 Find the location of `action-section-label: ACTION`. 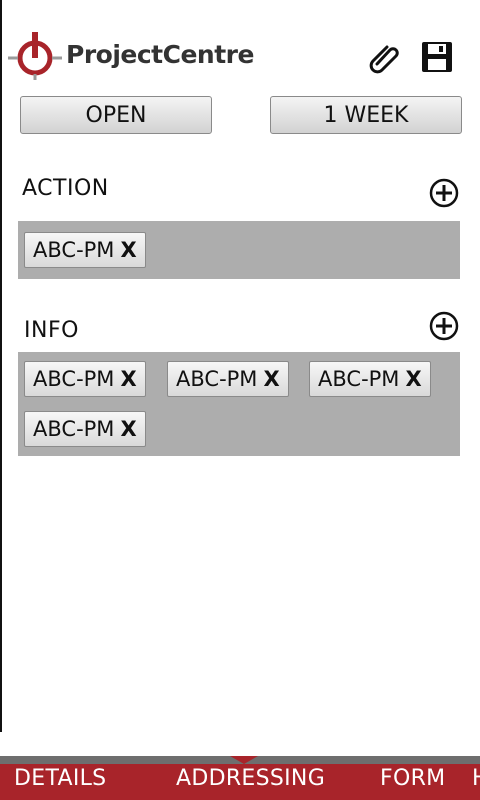

action-section-label: ACTION is located at coordinates (65, 188).